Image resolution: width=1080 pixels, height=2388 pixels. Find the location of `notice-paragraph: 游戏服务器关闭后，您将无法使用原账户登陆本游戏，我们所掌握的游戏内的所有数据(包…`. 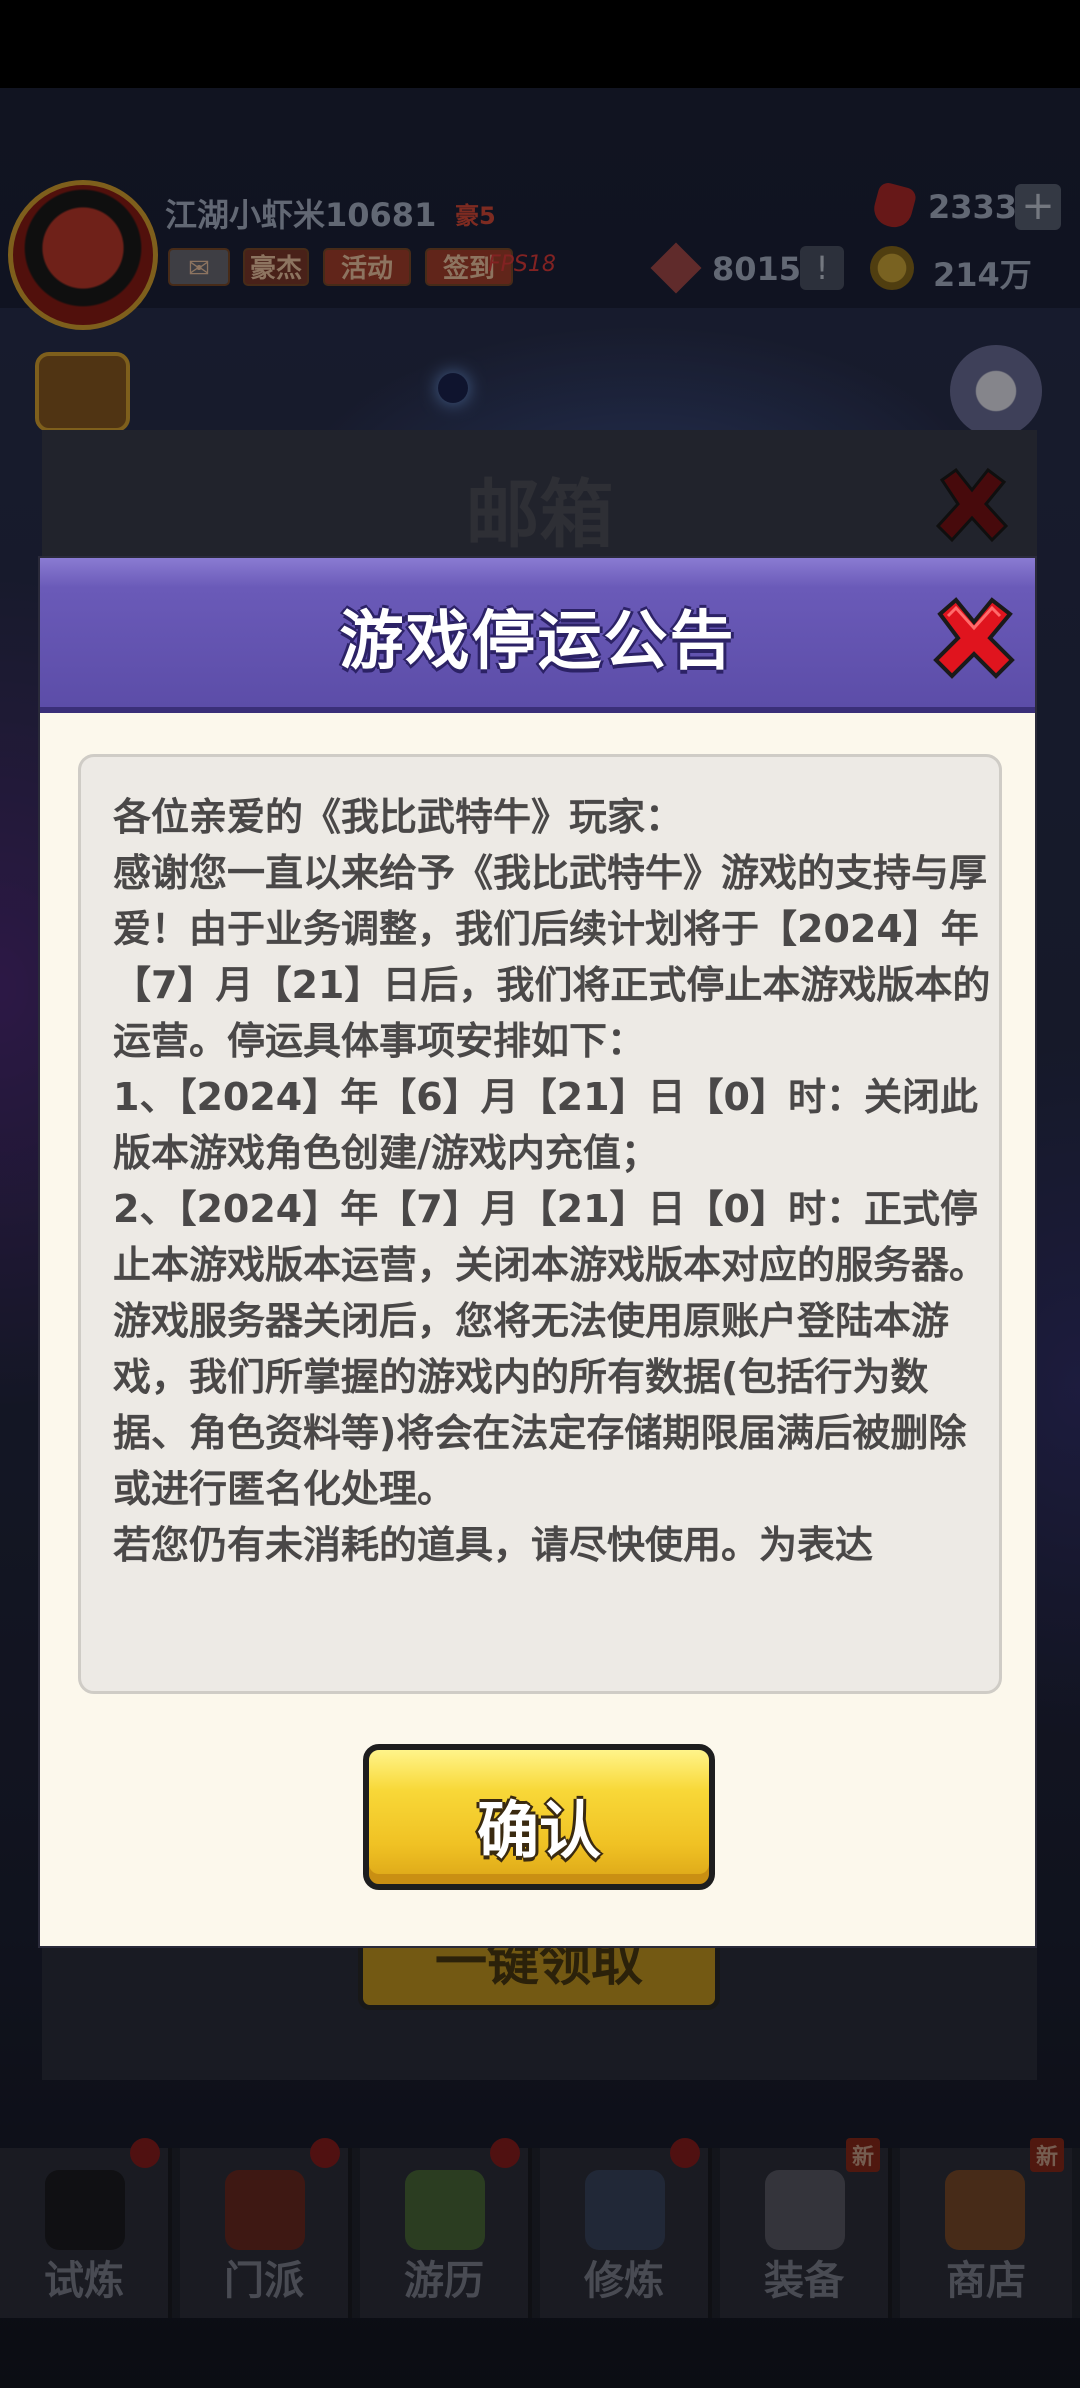

notice-paragraph: 游戏服务器关闭后，您将无法使用原账户登陆本游戏，我们所掌握的游戏内的所有数据(包… is located at coordinates (540, 1405).